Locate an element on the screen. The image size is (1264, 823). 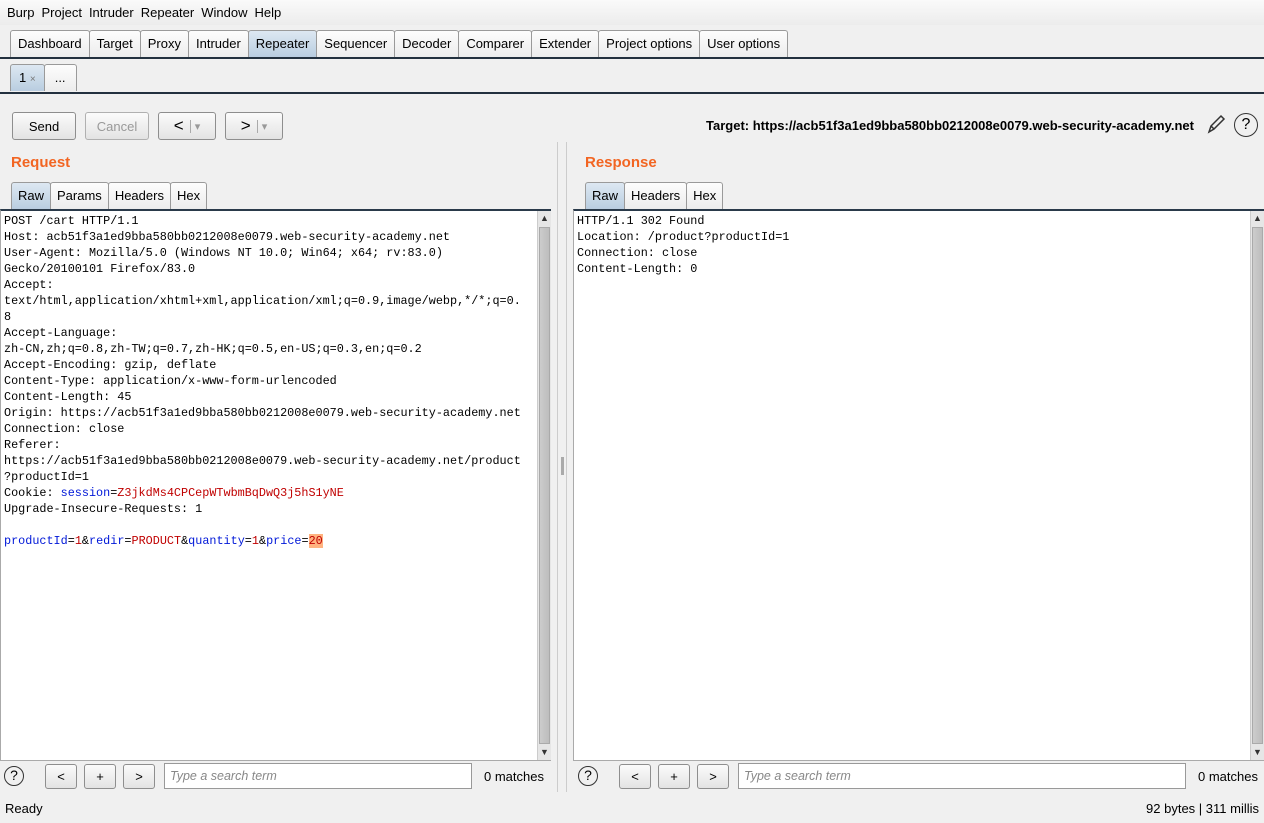
response-tab-raw: Raw is located at coordinates (605, 195).